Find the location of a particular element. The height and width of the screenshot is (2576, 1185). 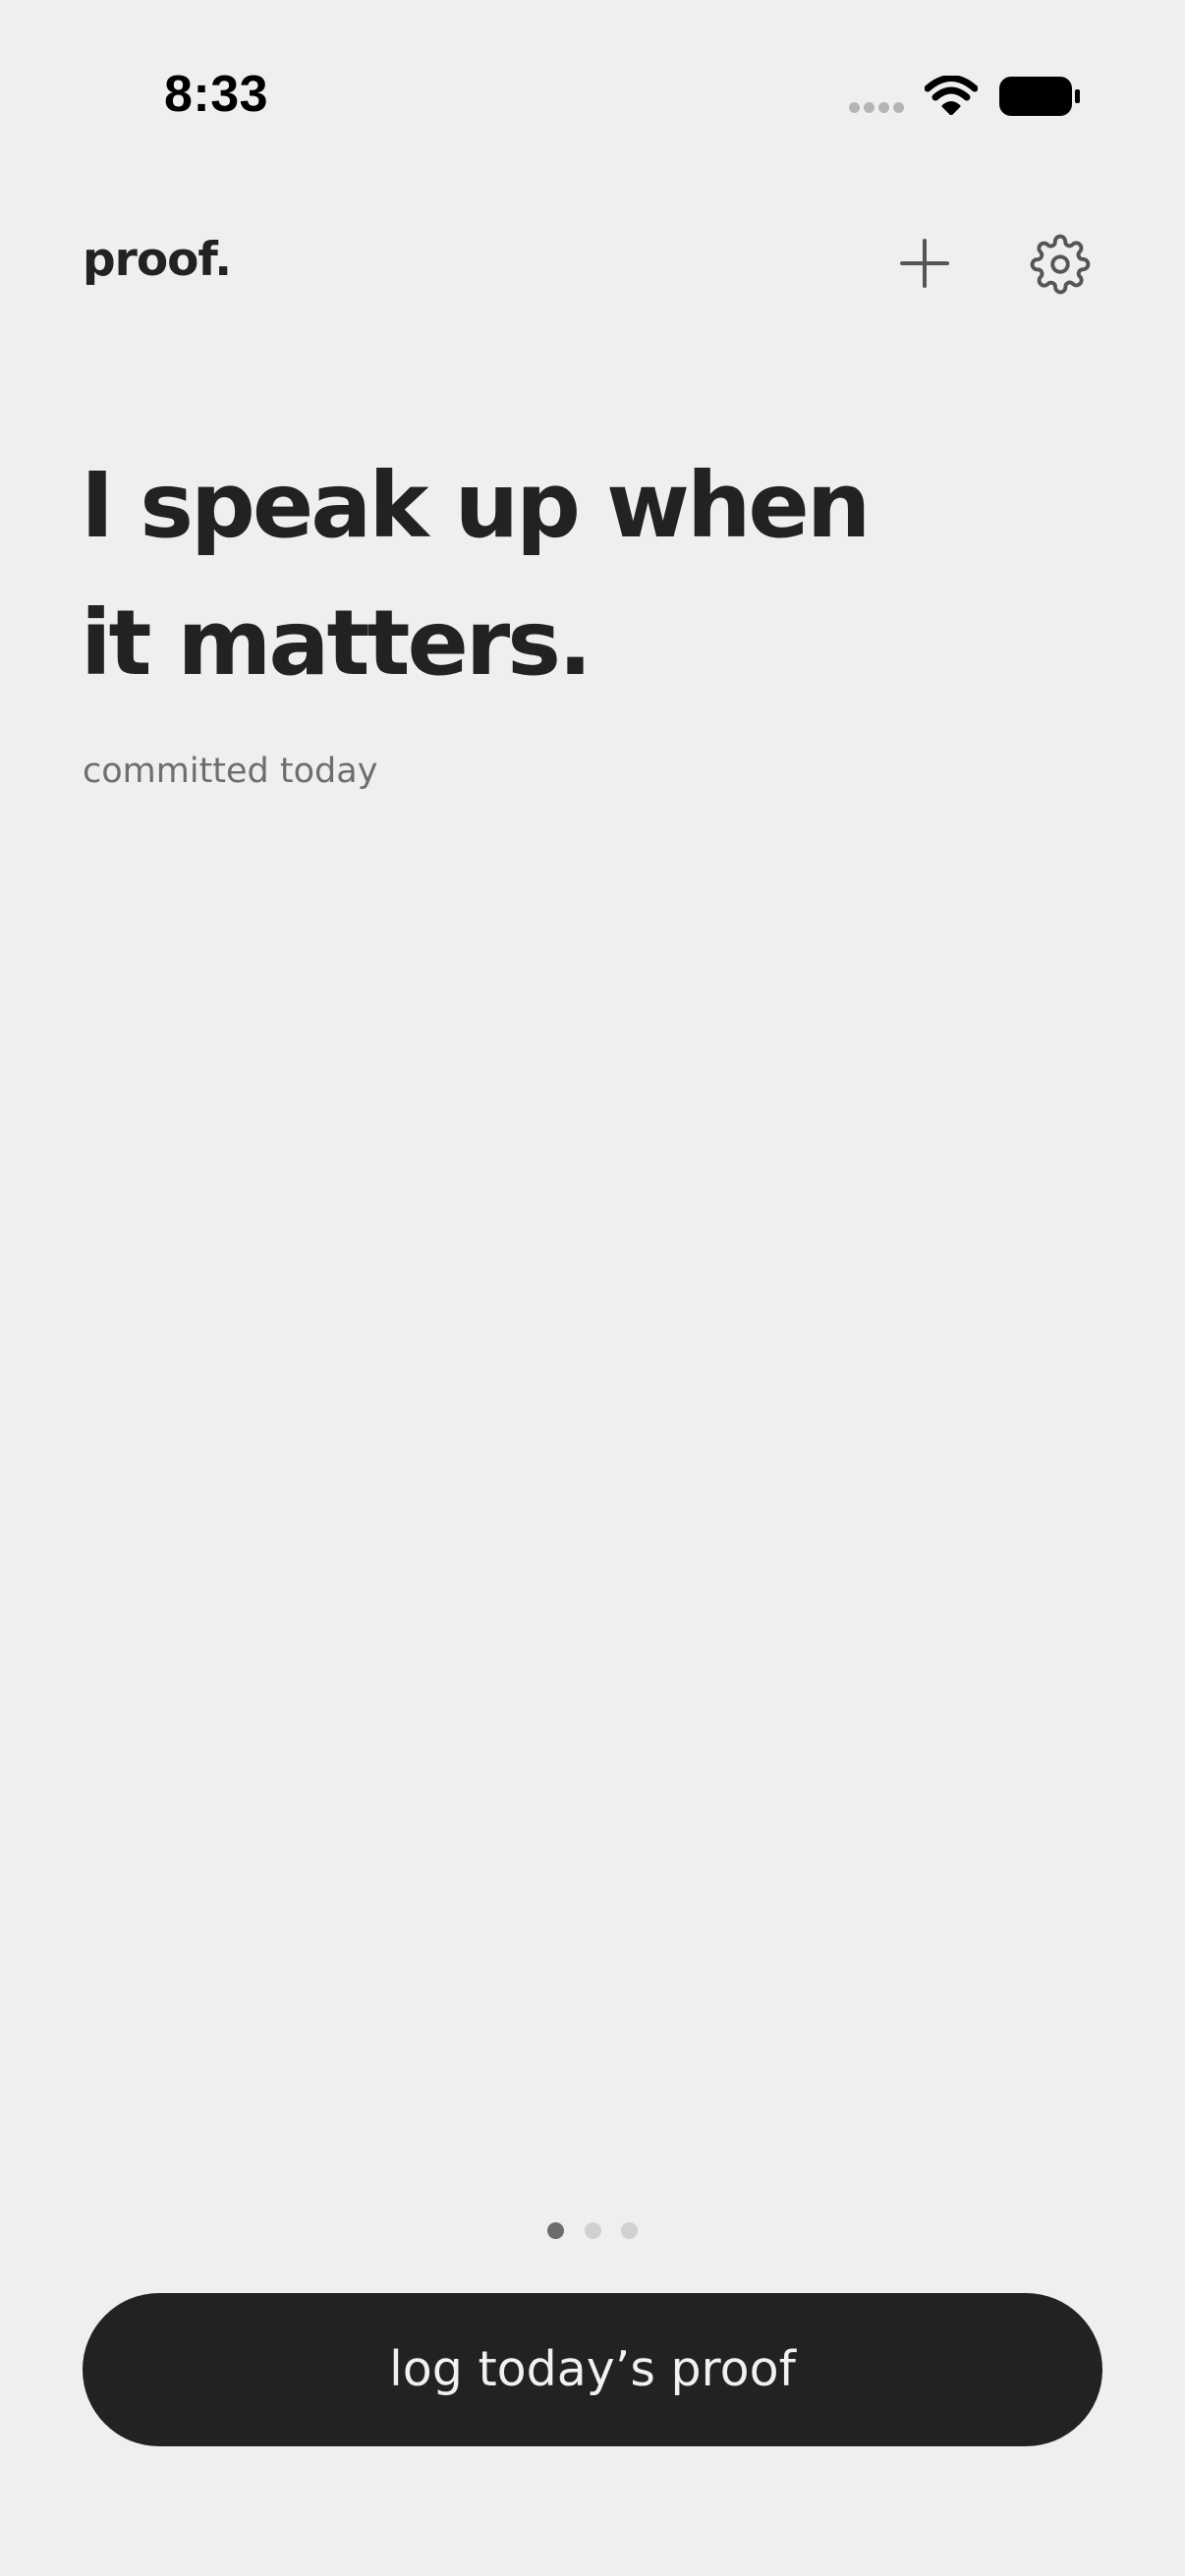

status-time: 8:33 is located at coordinates (216, 94).